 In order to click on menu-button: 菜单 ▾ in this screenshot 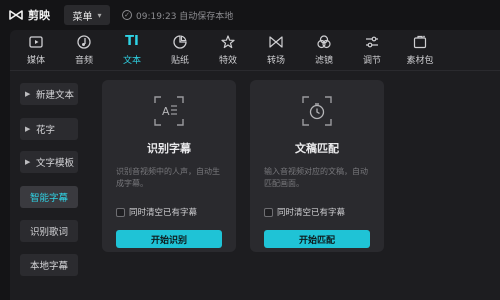, I will do `click(87, 15)`.